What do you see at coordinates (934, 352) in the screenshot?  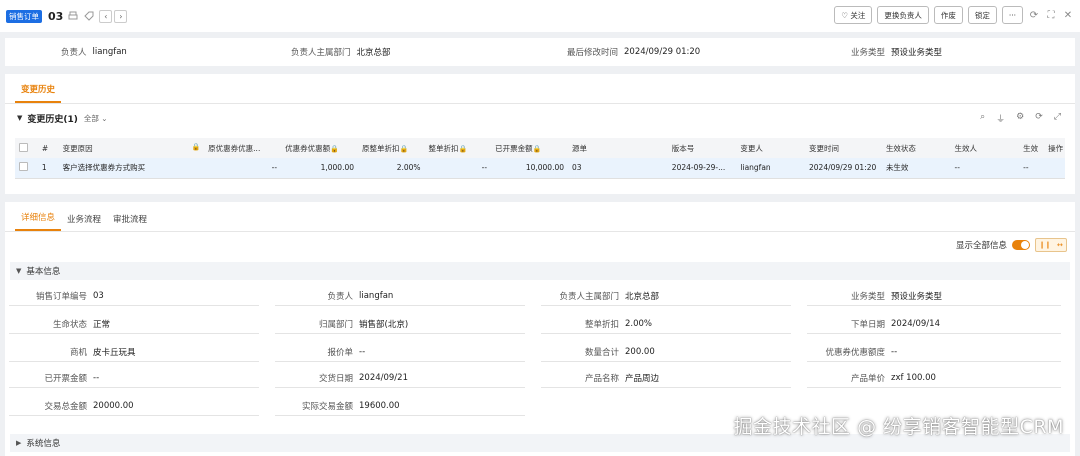 I see `field-coupon-amount: 优惠券优惠额度 --` at bounding box center [934, 352].